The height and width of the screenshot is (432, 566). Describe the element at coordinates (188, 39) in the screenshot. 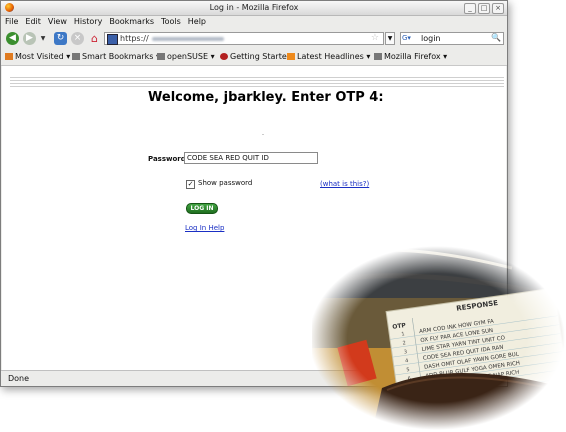

I see `redacted-url` at that location.